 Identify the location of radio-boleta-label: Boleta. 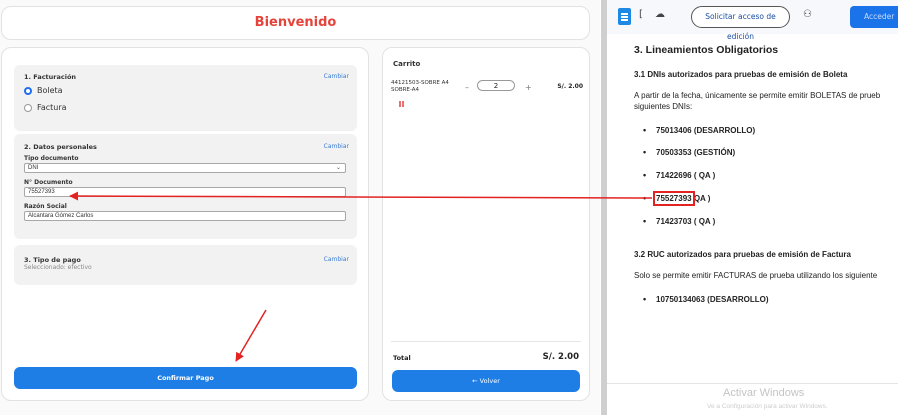
(50, 90).